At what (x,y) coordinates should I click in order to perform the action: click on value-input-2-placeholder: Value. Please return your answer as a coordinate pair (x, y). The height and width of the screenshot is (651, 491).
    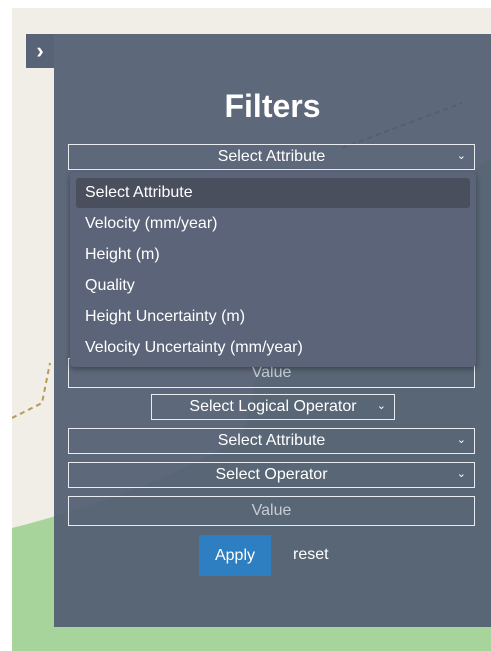
    Looking at the image, I should click on (271, 510).